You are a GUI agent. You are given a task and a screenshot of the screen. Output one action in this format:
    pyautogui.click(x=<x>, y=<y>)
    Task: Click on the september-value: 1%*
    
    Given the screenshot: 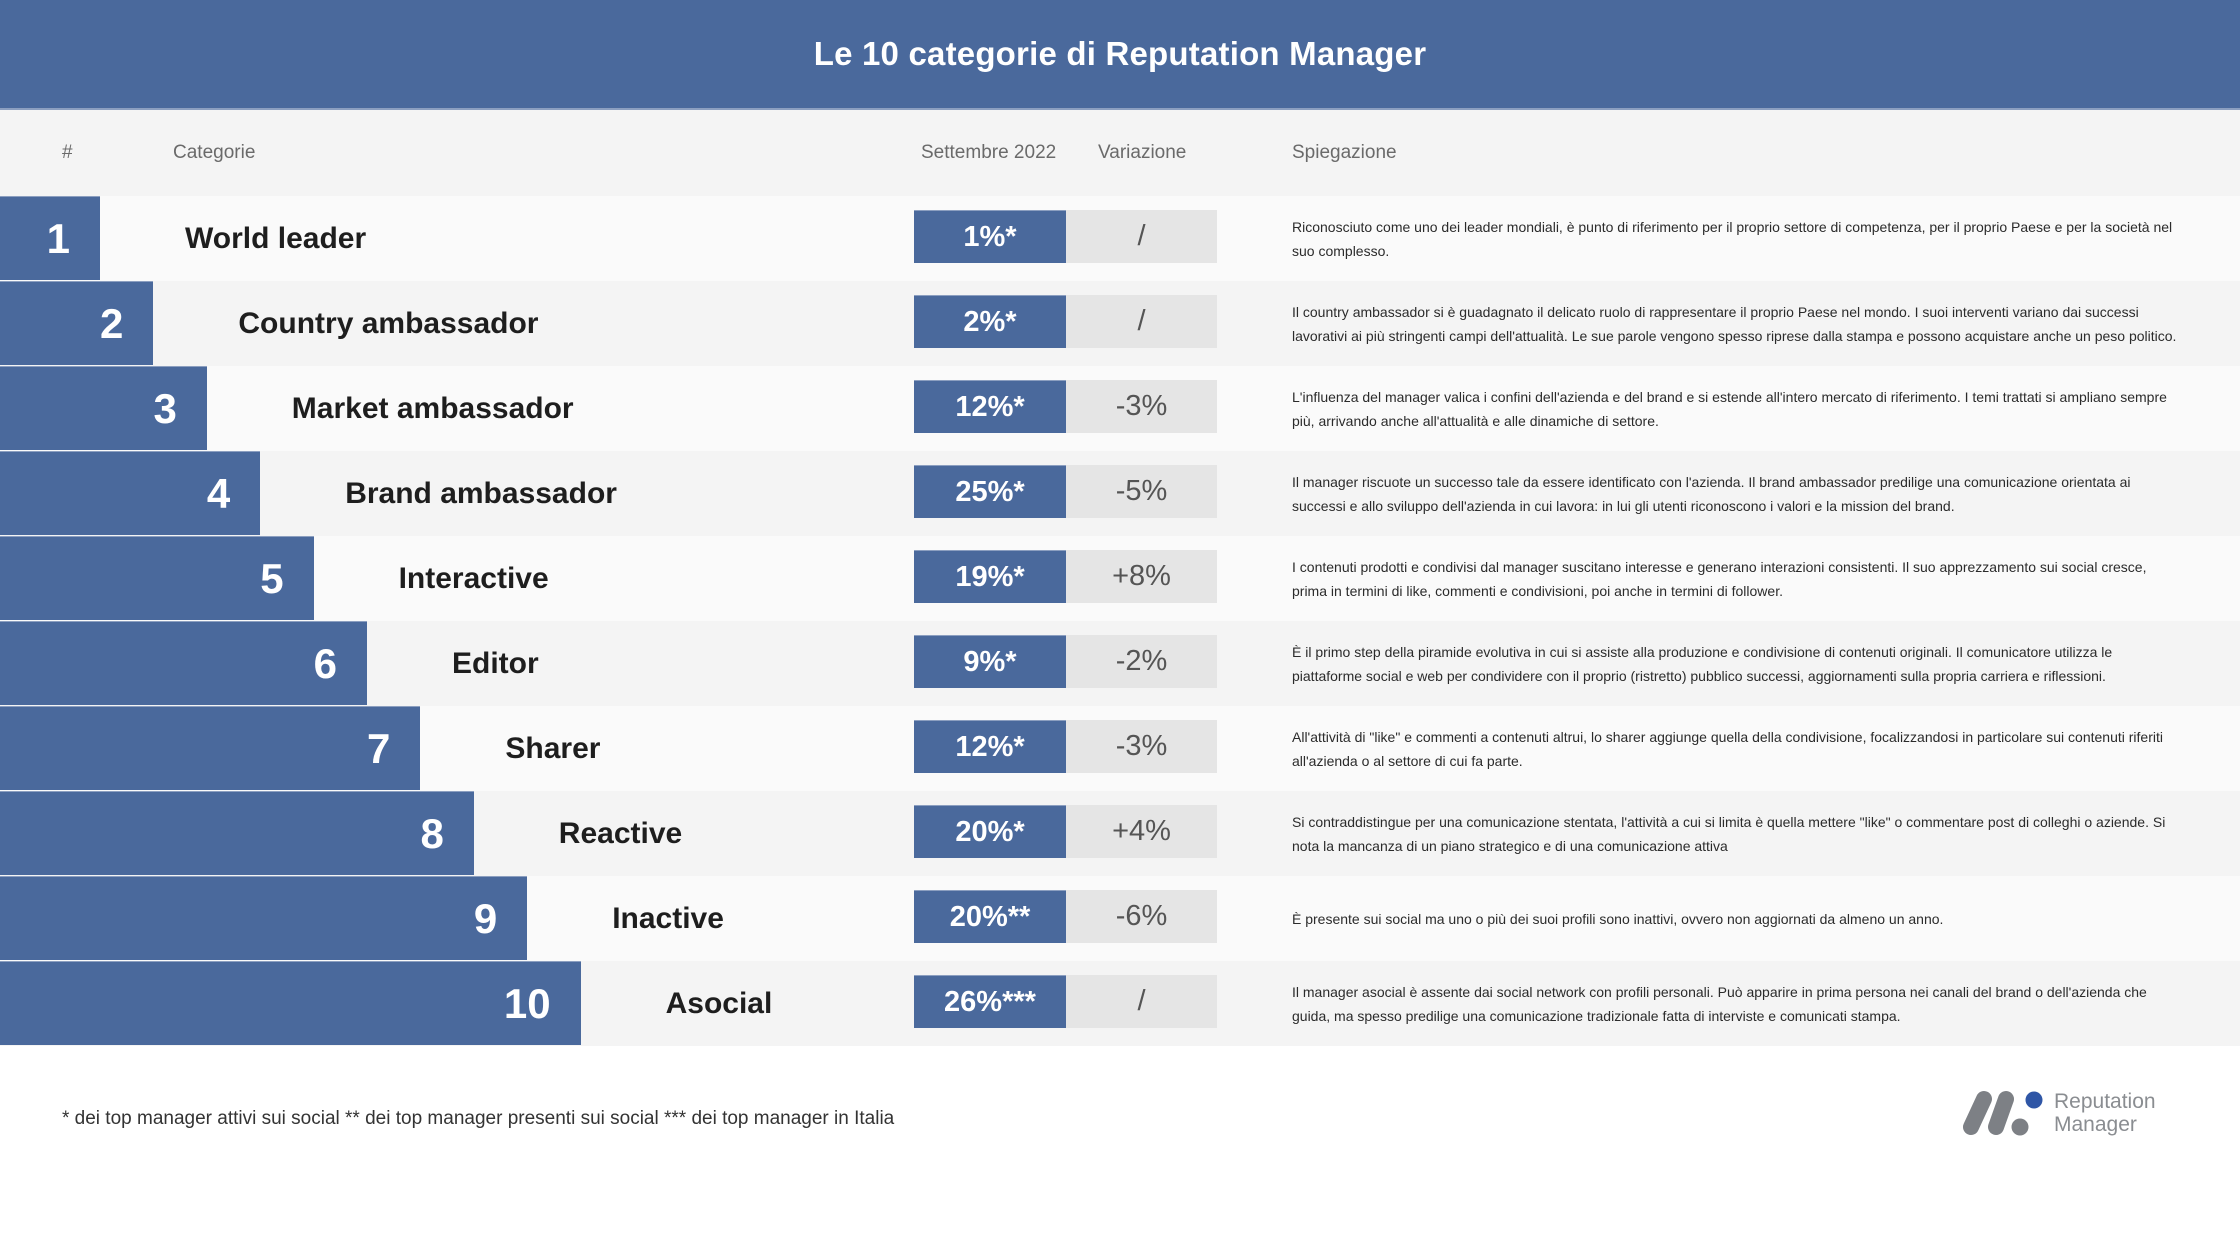 What is the action you would take?
    pyautogui.click(x=990, y=236)
    